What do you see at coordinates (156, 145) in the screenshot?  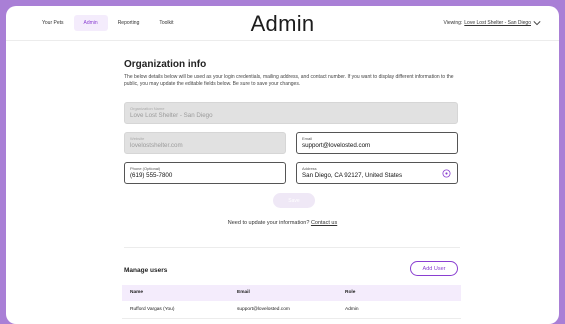 I see `field-value: lovelostshelter.com` at bounding box center [156, 145].